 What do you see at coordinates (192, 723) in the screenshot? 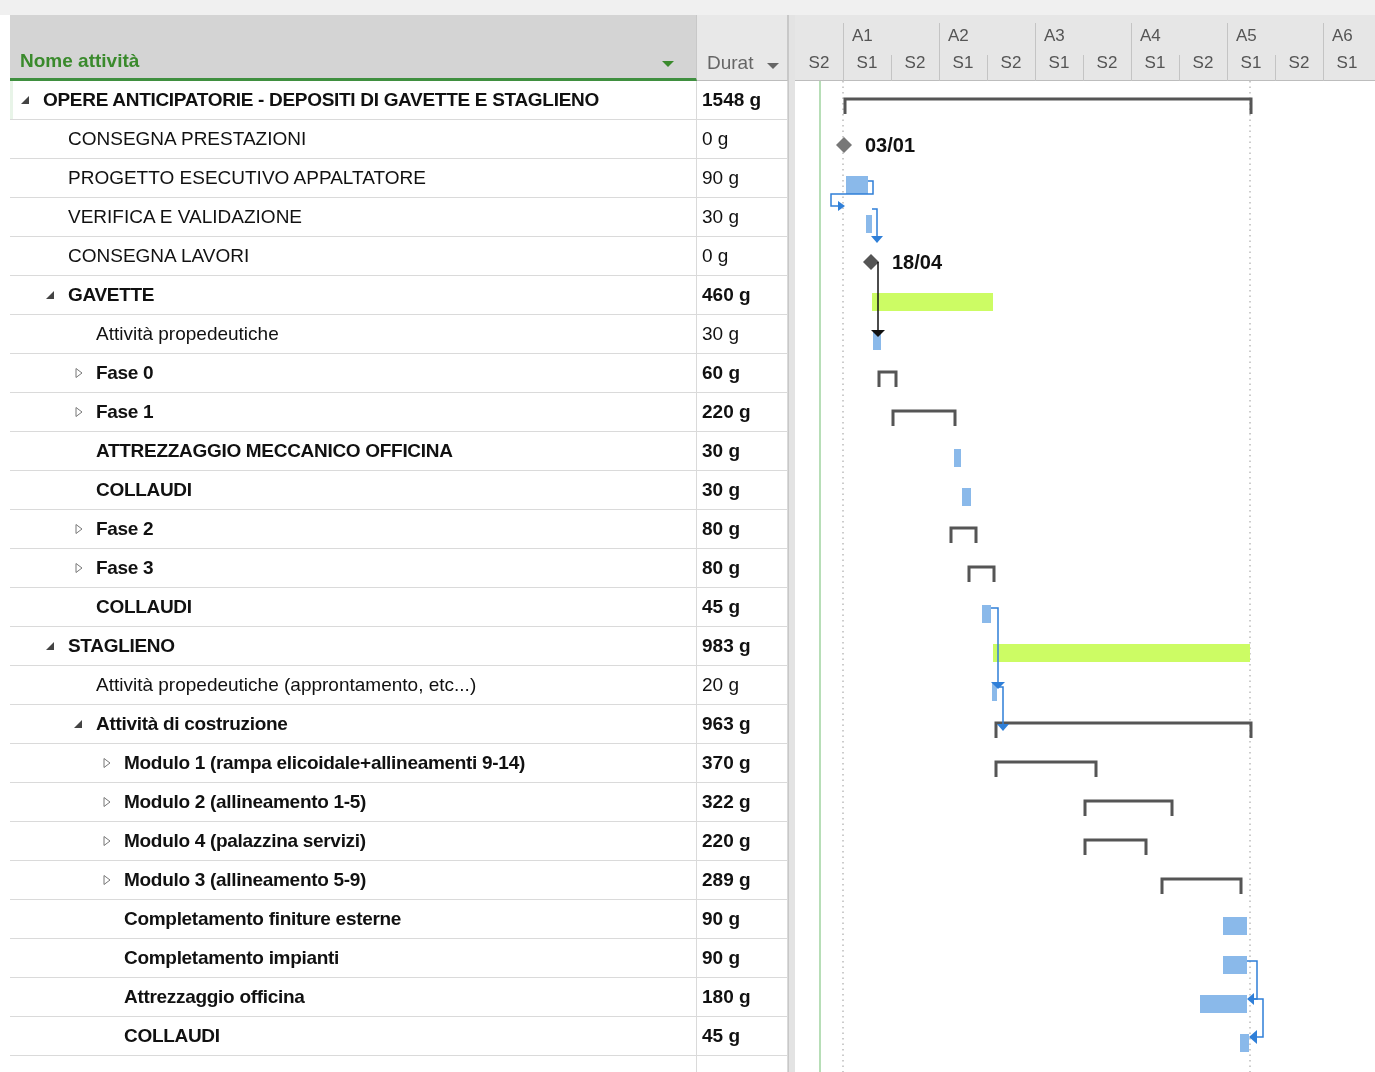
I see `task-name: Attività di costruzione` at bounding box center [192, 723].